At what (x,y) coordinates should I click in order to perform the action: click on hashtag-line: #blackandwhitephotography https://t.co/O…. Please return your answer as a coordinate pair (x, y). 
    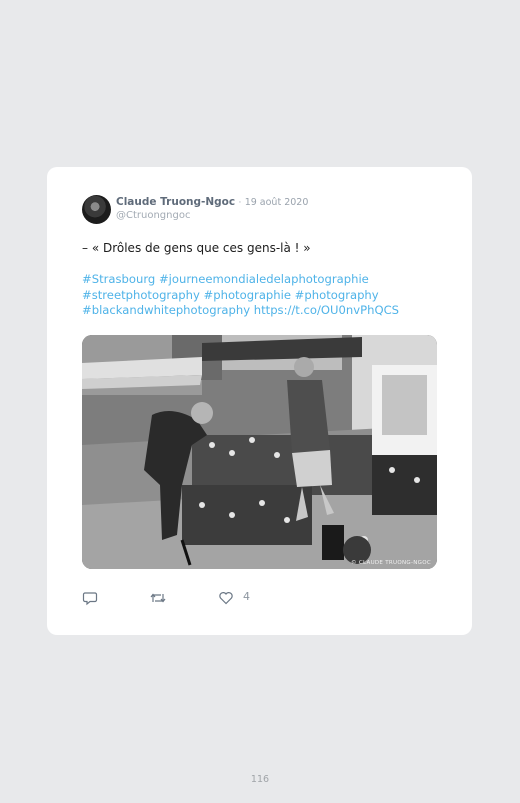
    Looking at the image, I should click on (240, 311).